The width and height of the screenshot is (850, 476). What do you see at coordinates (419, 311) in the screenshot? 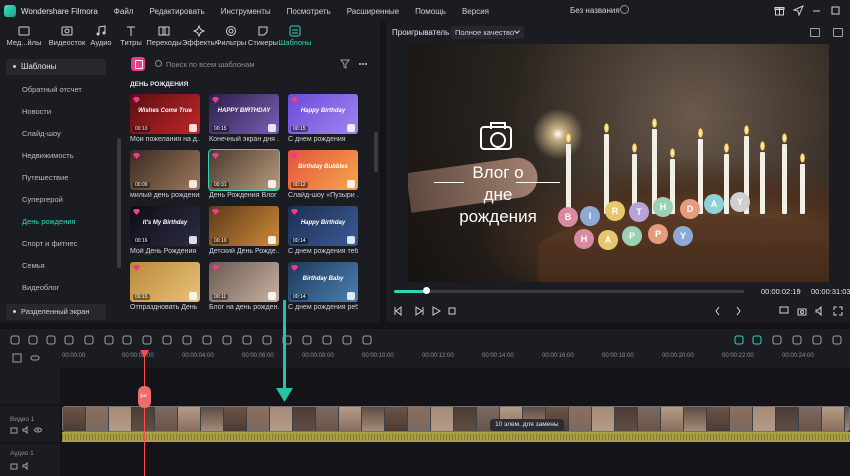
I see `play-frame-icon` at bounding box center [419, 311].